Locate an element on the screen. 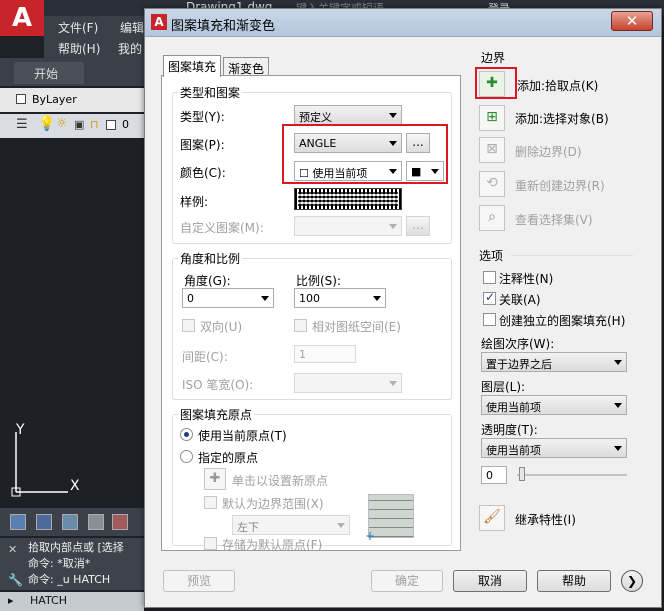 The width and height of the screenshot is (664, 611). layer-dropdown: 使用当前项 is located at coordinates (554, 405).